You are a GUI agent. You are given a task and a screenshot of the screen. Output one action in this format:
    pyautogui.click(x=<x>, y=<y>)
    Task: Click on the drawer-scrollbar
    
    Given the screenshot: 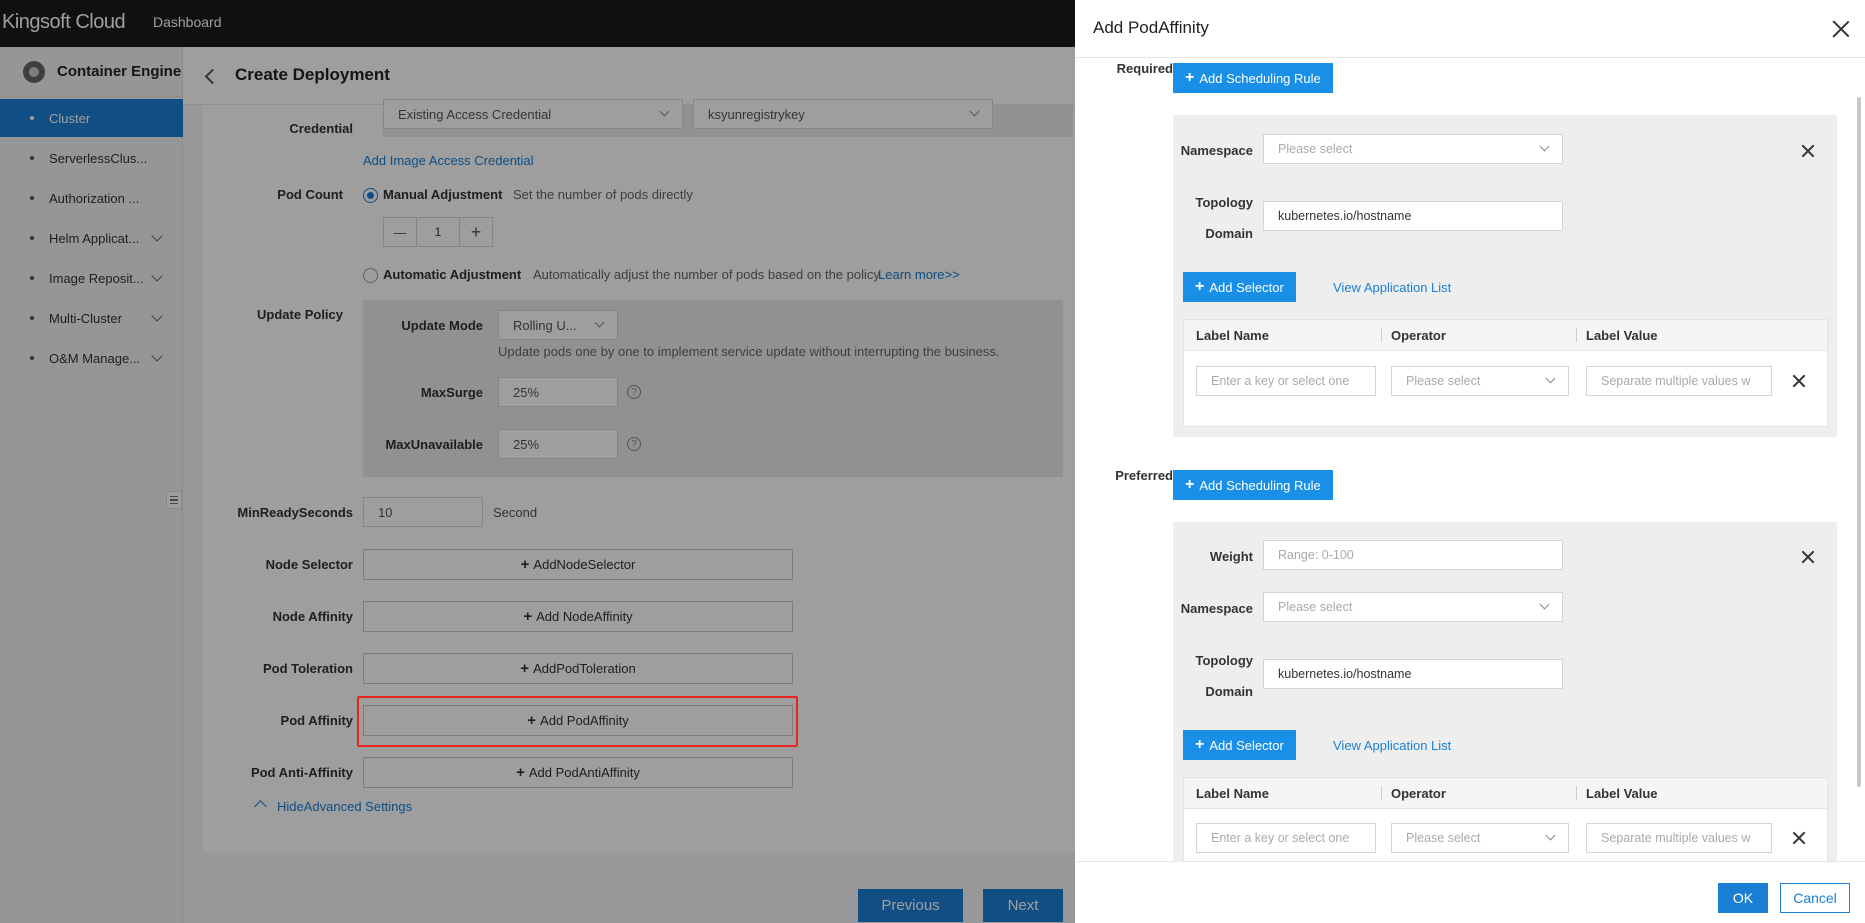 What is the action you would take?
    pyautogui.click(x=1859, y=459)
    